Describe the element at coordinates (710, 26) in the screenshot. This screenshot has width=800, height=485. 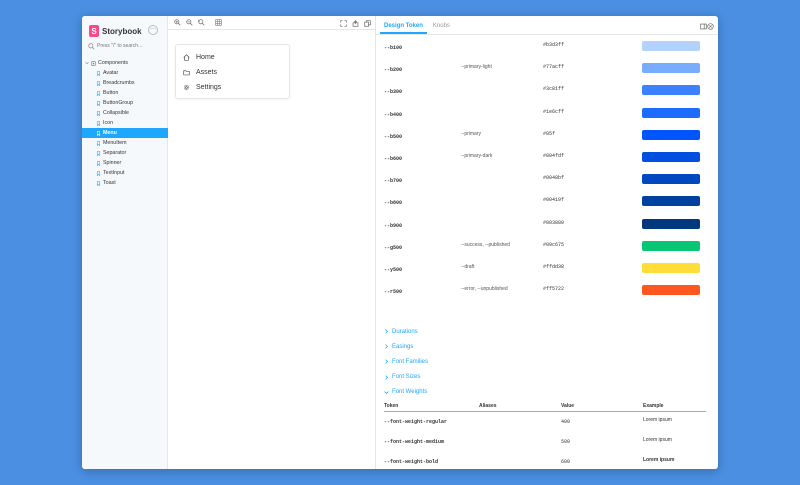
I see `close-icon` at that location.